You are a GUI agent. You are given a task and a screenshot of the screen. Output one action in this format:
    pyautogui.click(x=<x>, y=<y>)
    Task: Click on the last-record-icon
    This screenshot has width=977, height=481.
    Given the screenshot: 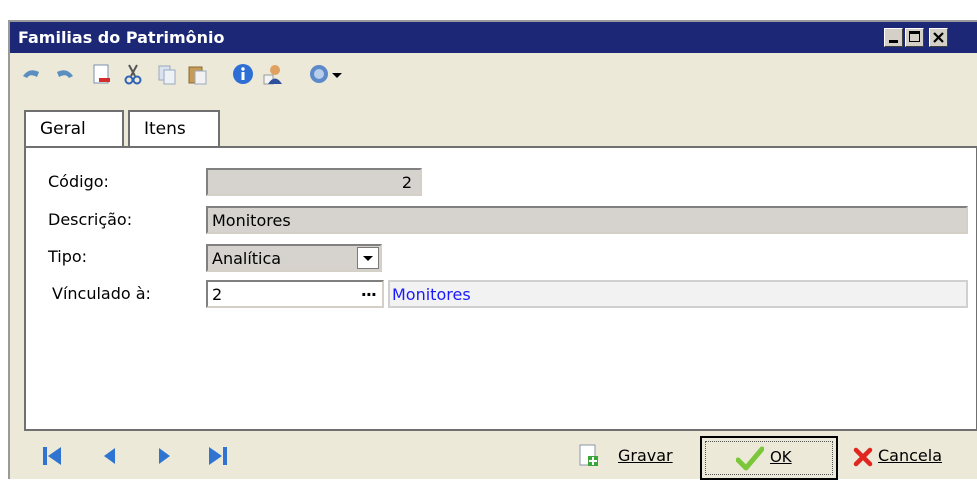 What is the action you would take?
    pyautogui.click(x=218, y=456)
    